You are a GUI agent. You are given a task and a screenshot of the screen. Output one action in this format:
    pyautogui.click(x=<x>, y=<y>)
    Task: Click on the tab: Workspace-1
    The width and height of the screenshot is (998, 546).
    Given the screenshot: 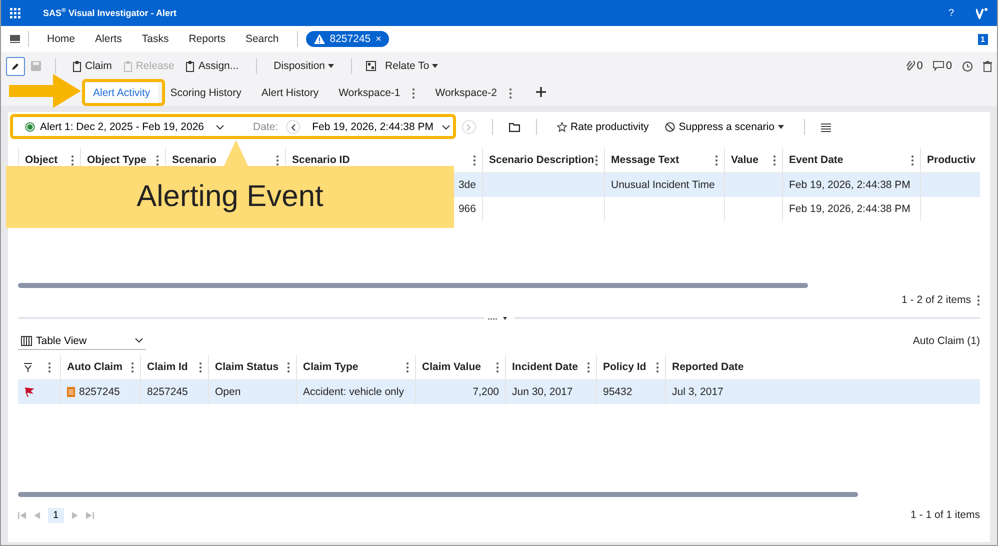 What is the action you would take?
    pyautogui.click(x=377, y=93)
    